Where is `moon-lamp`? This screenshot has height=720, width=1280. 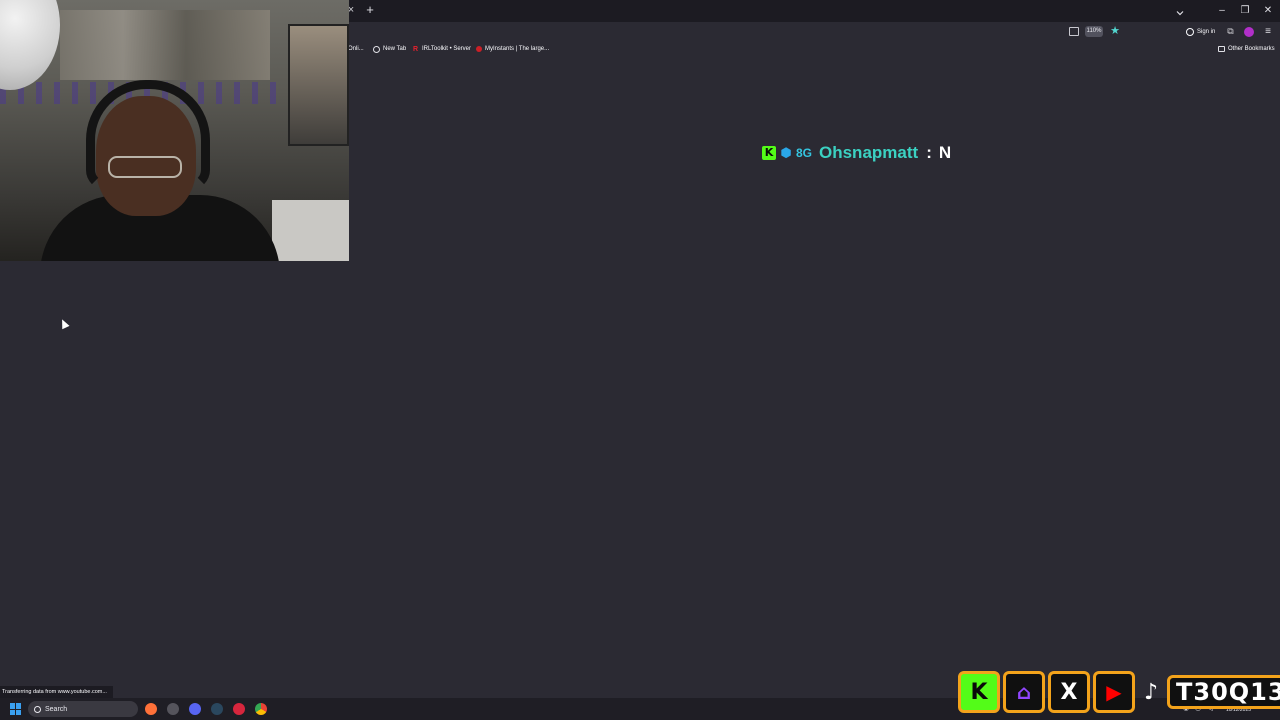 moon-lamp is located at coordinates (30, 45).